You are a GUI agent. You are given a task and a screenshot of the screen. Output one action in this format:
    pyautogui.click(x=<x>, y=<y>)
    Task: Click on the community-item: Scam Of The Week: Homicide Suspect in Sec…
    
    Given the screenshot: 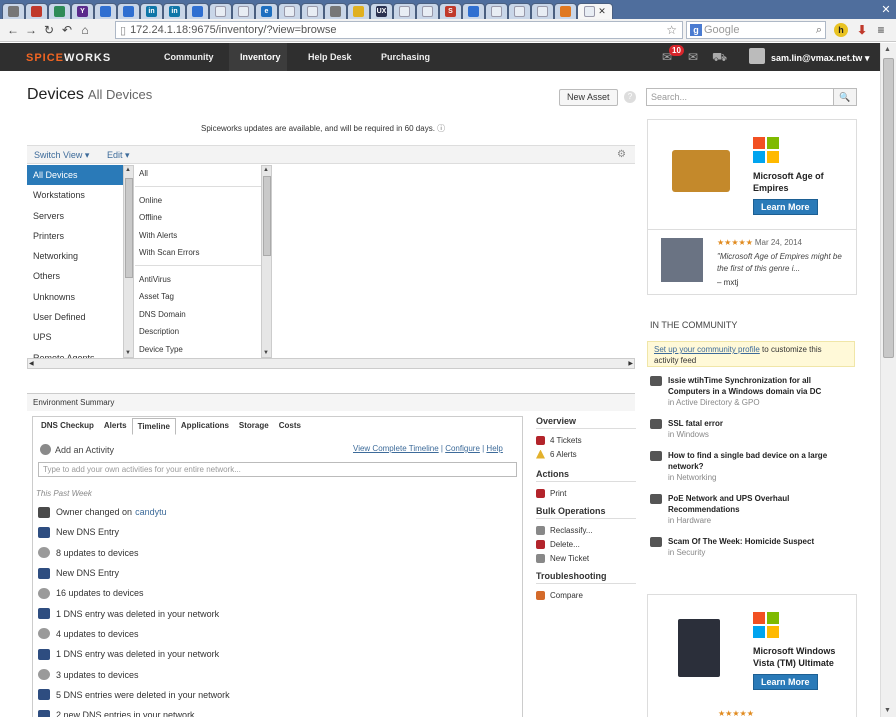 What is the action you would take?
    pyautogui.click(x=752, y=547)
    